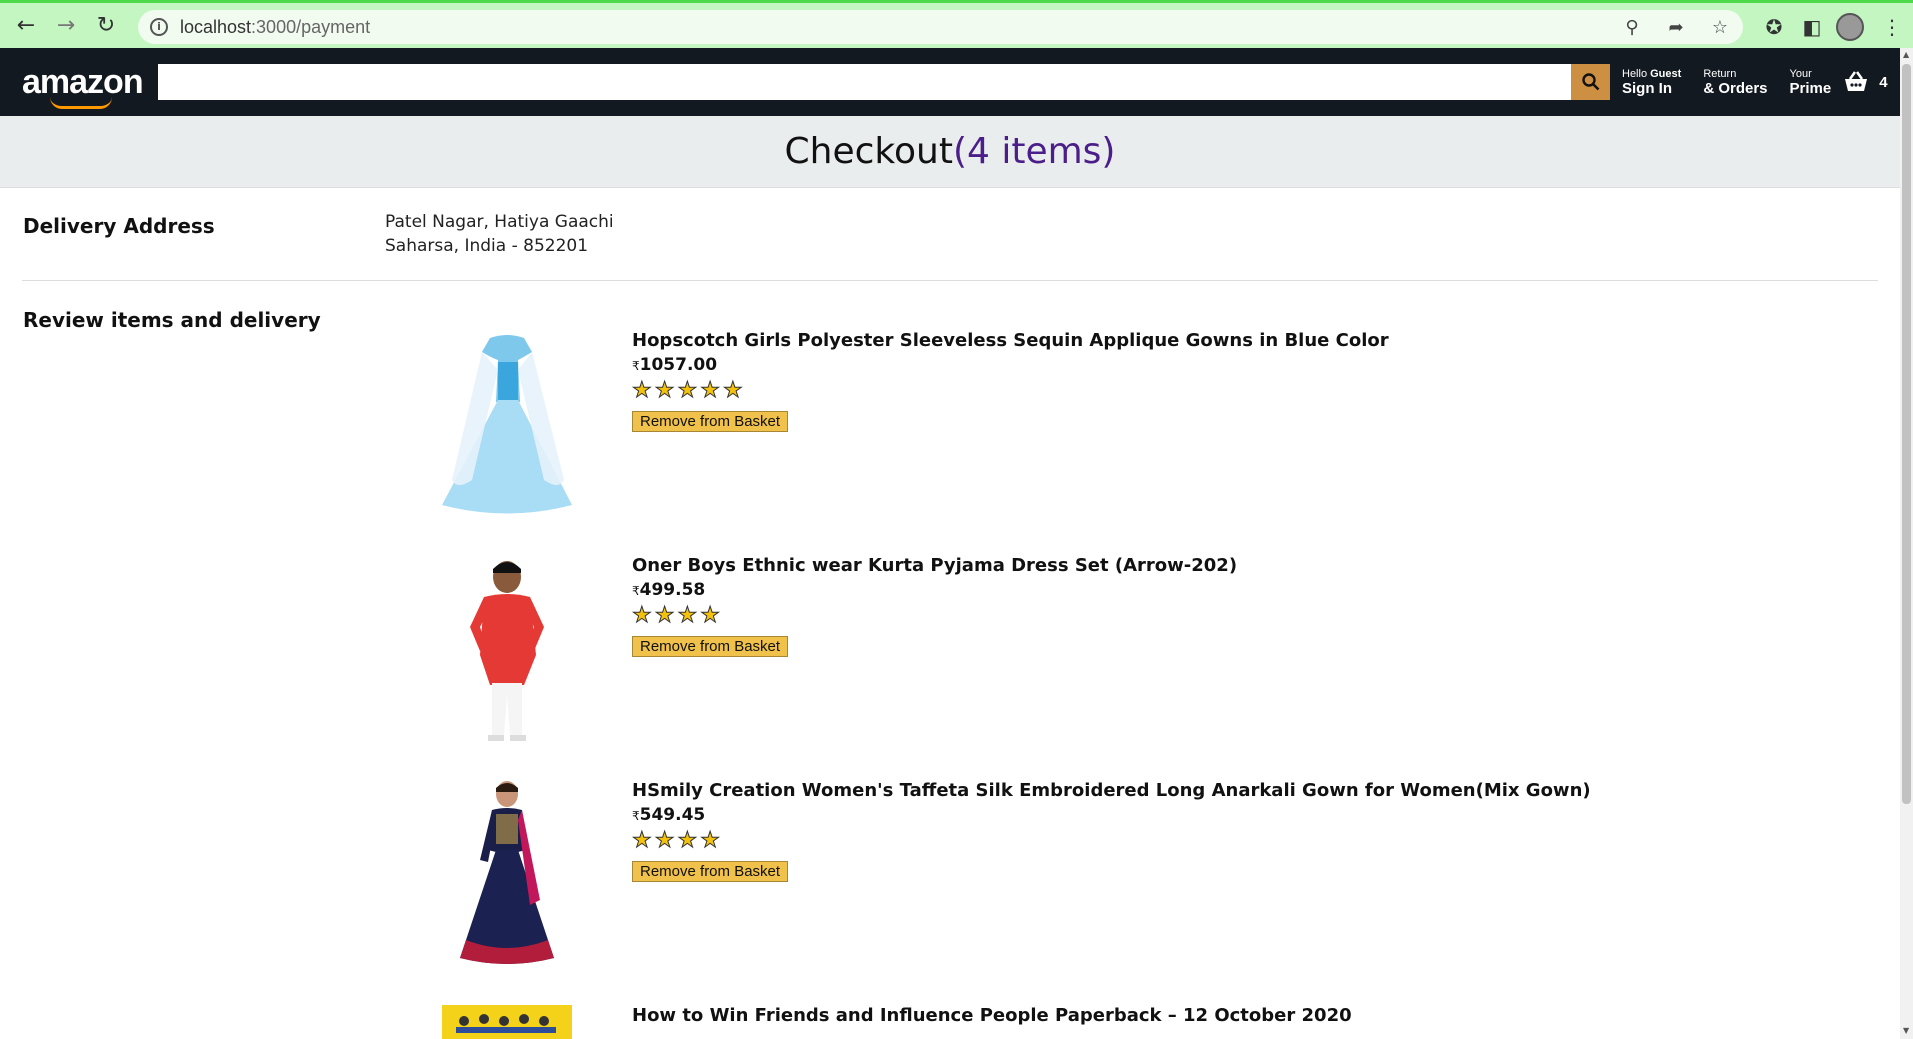 The height and width of the screenshot is (1039, 1913). What do you see at coordinates (940, 27) in the screenshot?
I see `address-bar: i localhost:3000/payment ⚲ ➦ ☆` at bounding box center [940, 27].